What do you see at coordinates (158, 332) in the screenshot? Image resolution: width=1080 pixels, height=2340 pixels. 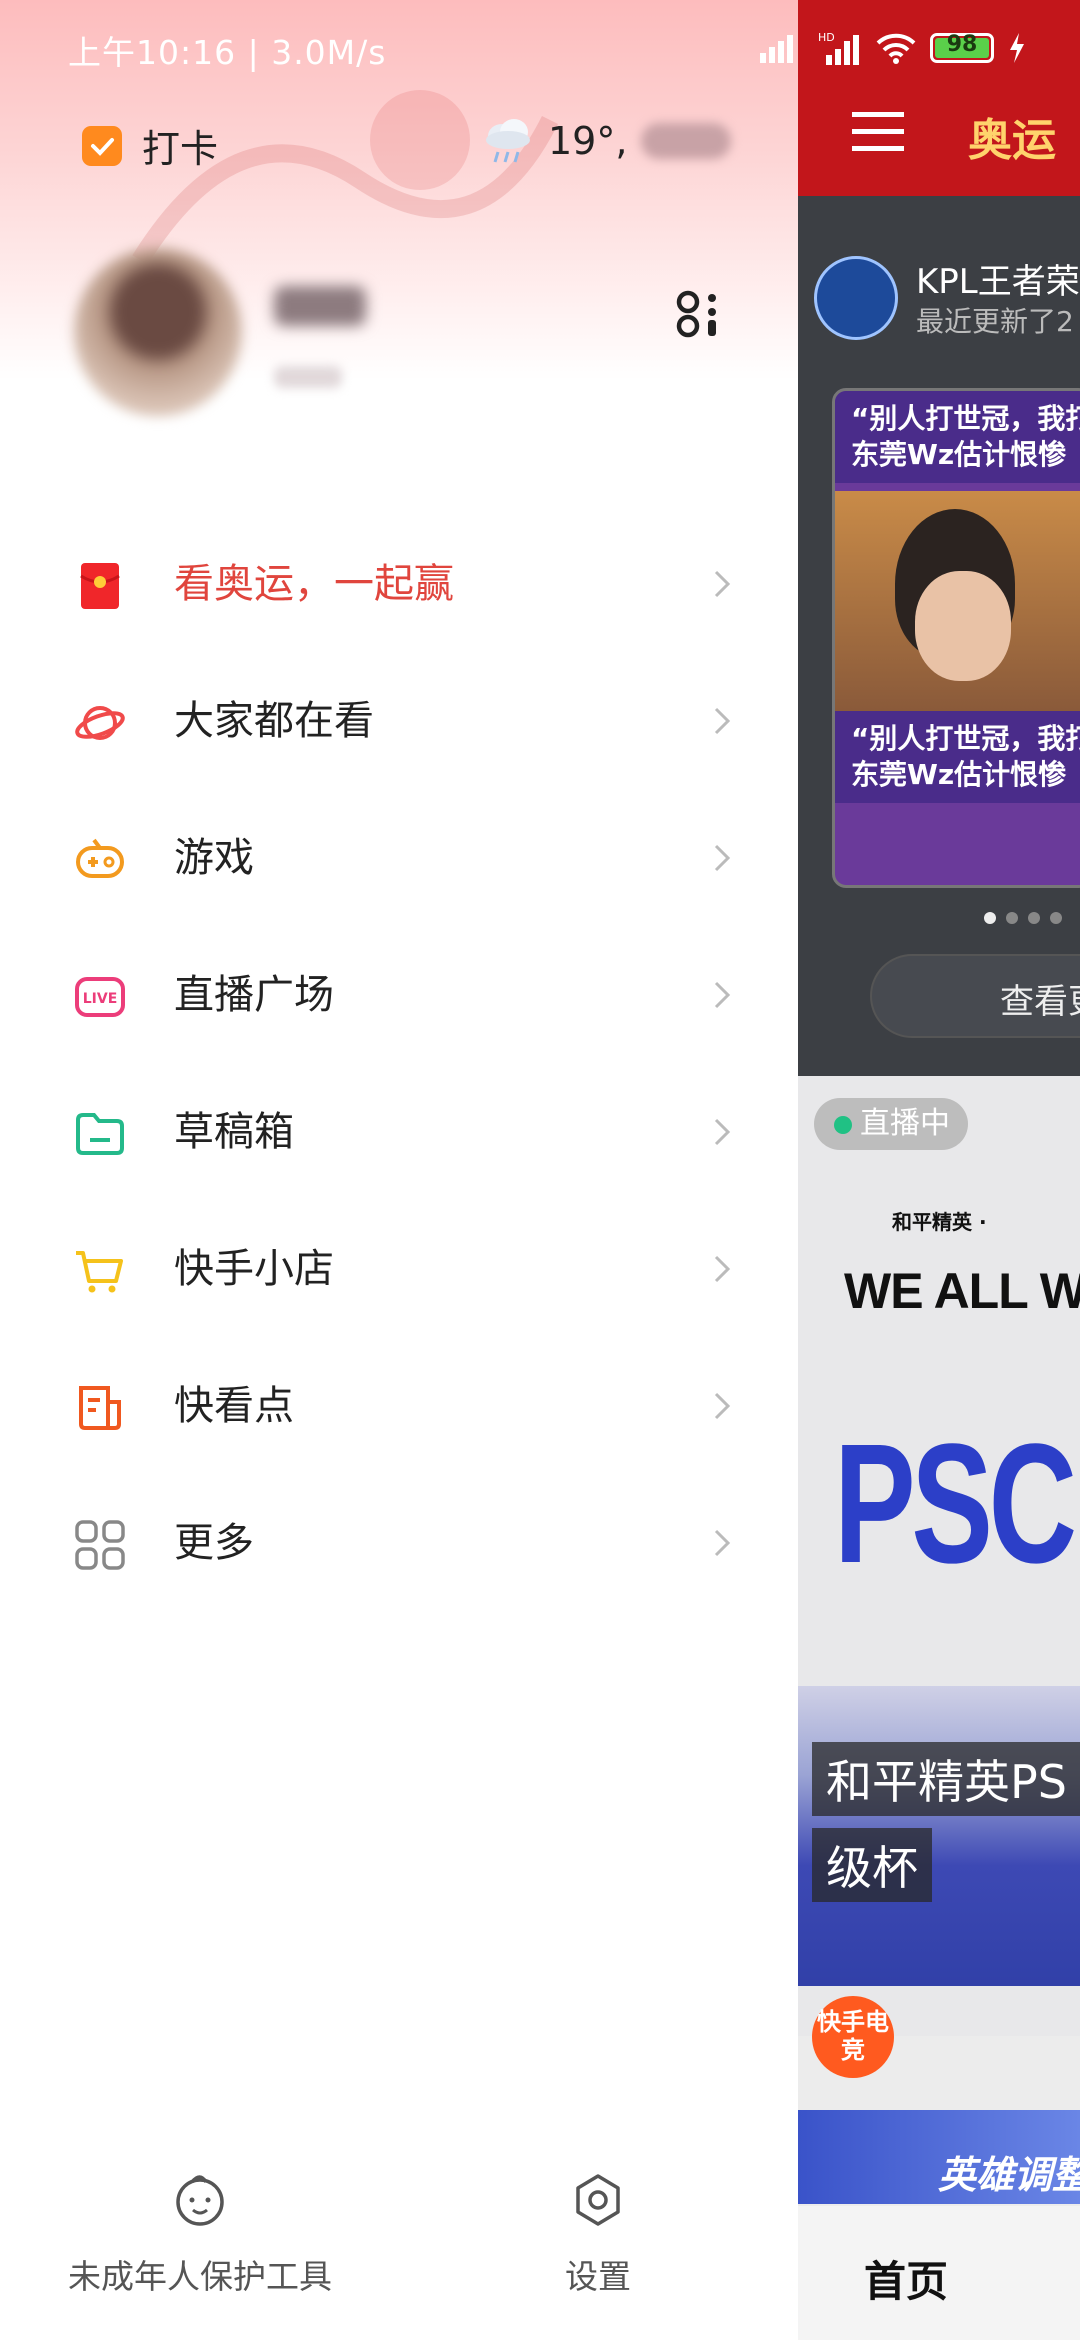 I see `avatar` at bounding box center [158, 332].